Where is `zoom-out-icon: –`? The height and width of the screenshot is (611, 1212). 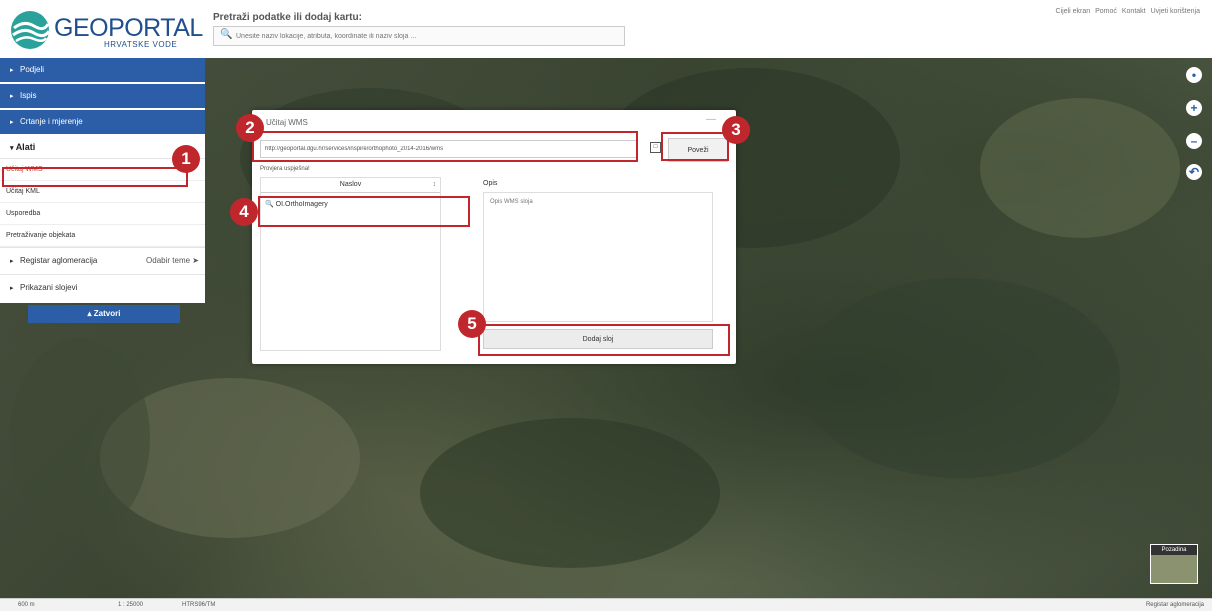 zoom-out-icon: – is located at coordinates (1194, 141).